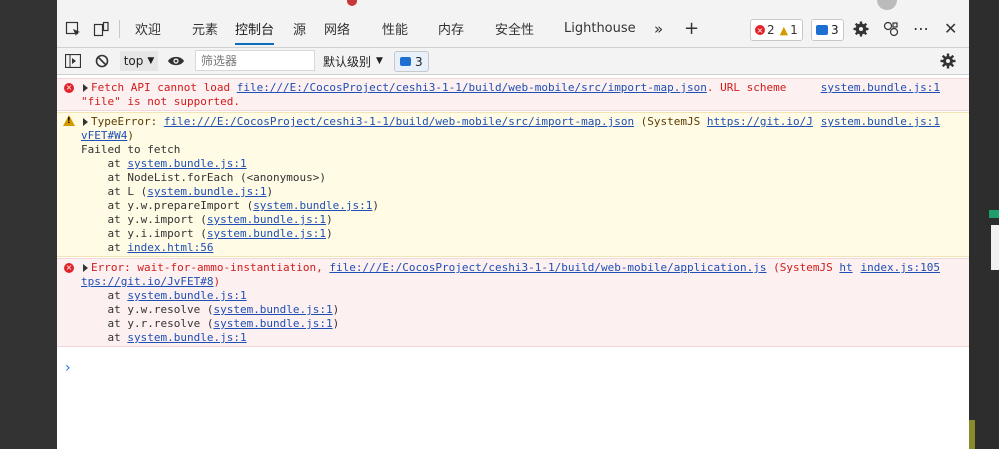 The image size is (999, 449). I want to click on log-levels-dropdown: 默认级别 ▼, so click(353, 61).